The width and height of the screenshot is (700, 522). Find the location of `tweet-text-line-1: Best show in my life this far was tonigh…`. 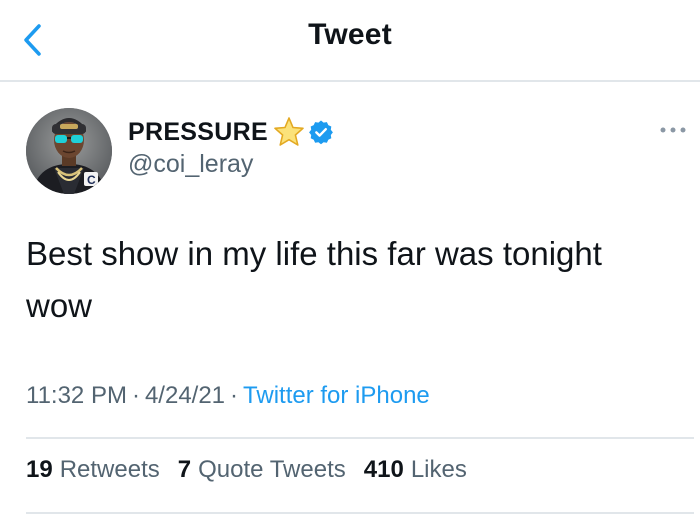

tweet-text-line-1: Best show in my life this far was tonigh… is located at coordinates (314, 253).